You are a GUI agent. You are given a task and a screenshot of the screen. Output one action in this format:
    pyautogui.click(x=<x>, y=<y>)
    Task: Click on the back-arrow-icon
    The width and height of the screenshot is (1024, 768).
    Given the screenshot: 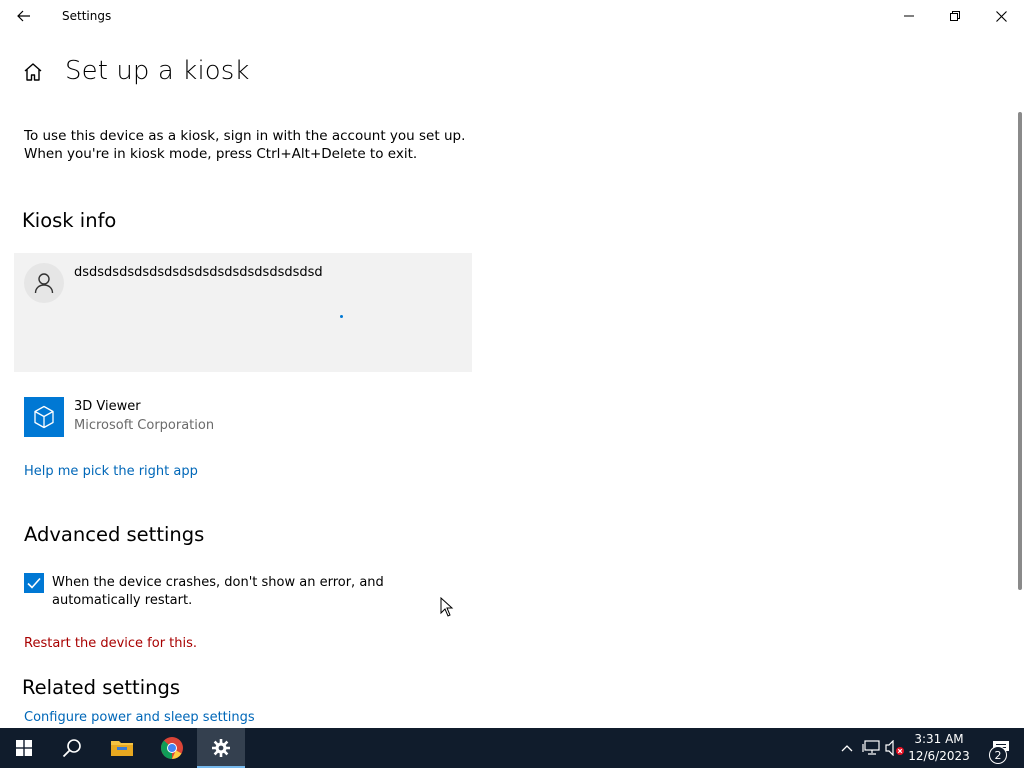 What is the action you would take?
    pyautogui.click(x=23, y=16)
    